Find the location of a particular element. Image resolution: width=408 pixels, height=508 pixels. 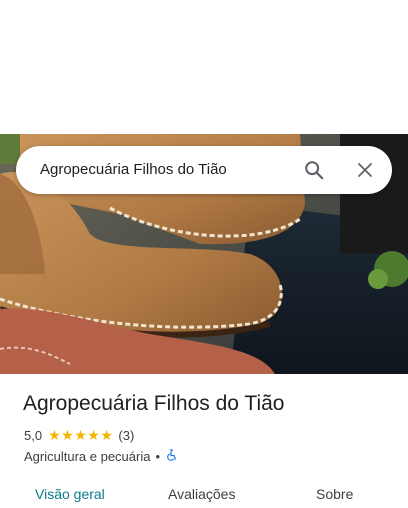

tab-reviews: Avaliações is located at coordinates (201, 494).